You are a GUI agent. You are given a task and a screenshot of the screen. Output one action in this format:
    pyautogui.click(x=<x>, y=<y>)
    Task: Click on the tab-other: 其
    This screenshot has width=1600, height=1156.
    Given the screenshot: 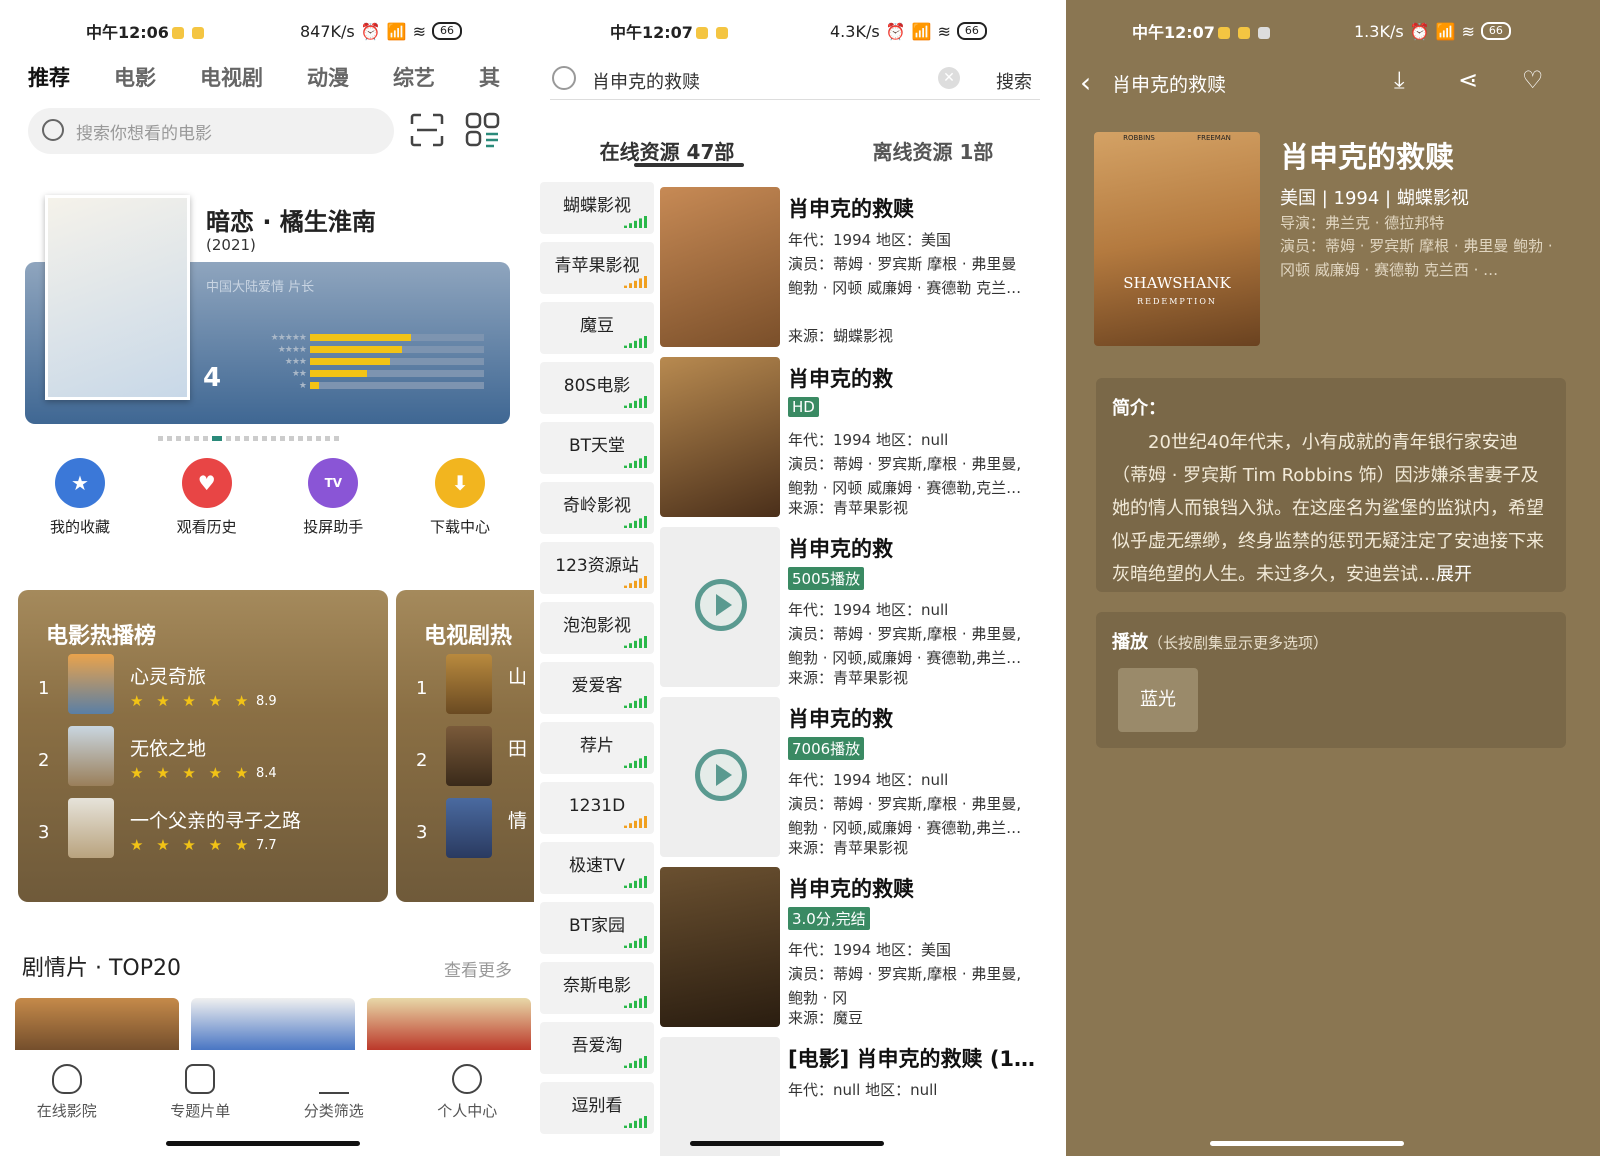 What is the action you would take?
    pyautogui.click(x=489, y=77)
    